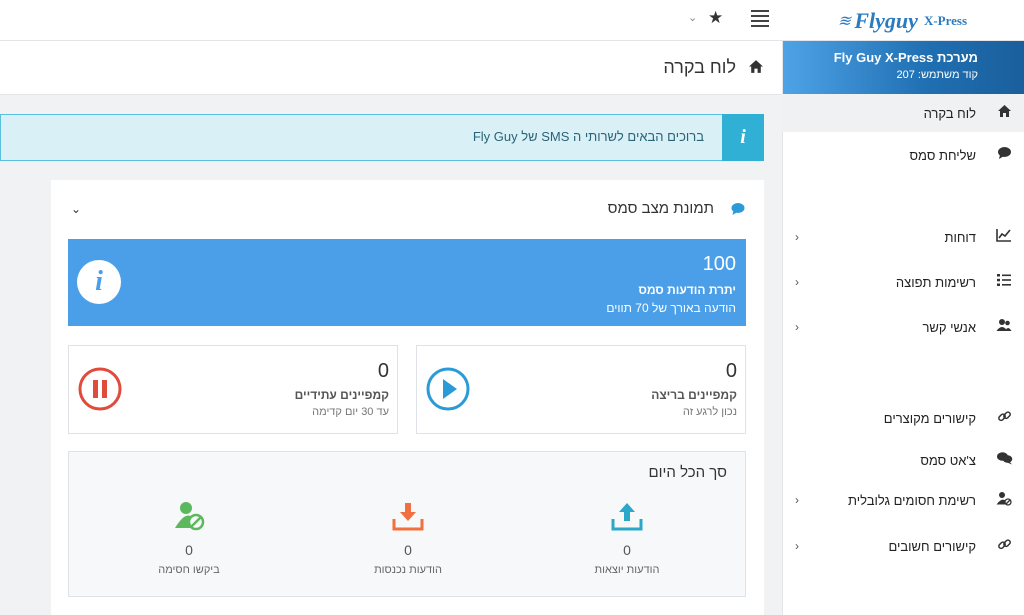 The width and height of the screenshot is (1024, 615). What do you see at coordinates (903, 113) in the screenshot?
I see `sidebar-item-dashboard: לוח בקרה` at bounding box center [903, 113].